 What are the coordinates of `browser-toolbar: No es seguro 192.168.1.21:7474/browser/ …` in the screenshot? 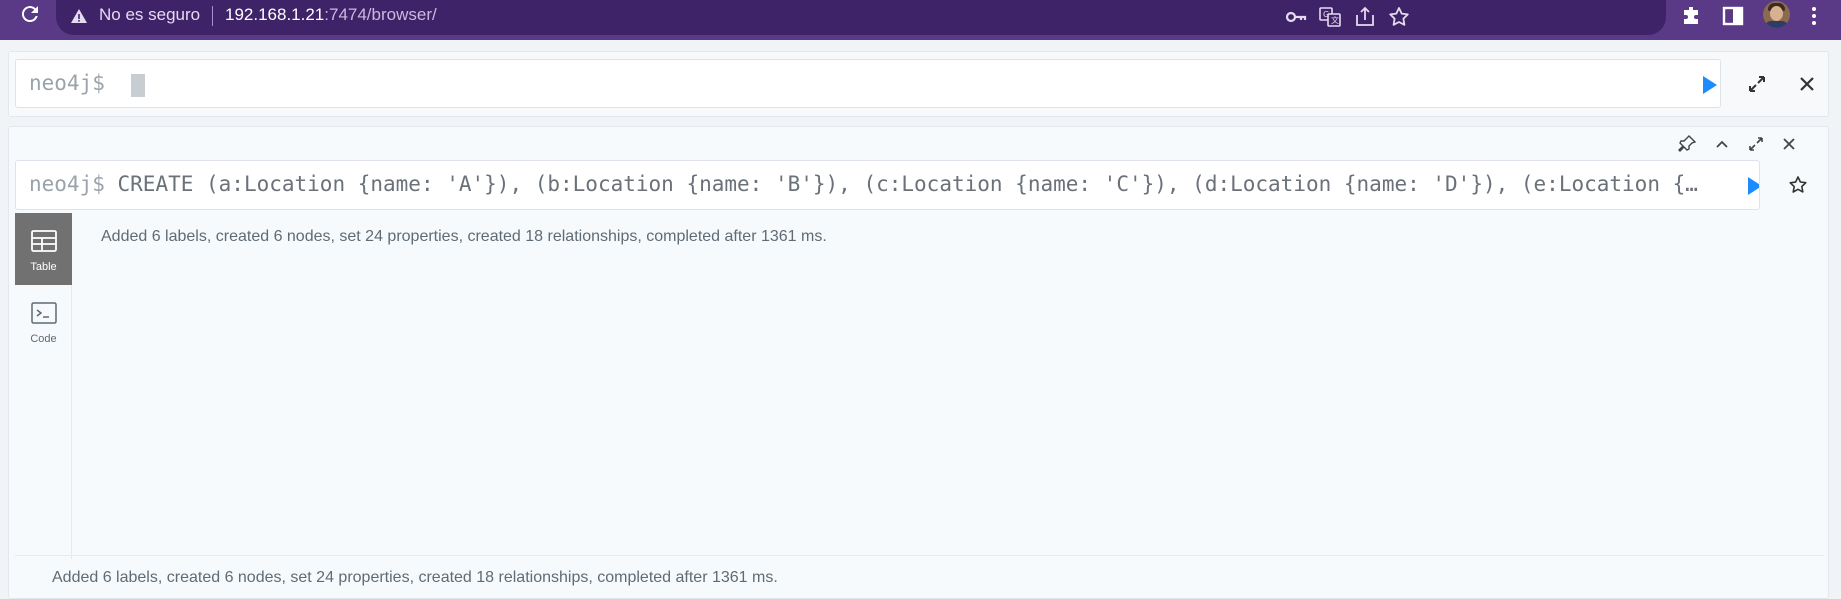 It's located at (920, 20).